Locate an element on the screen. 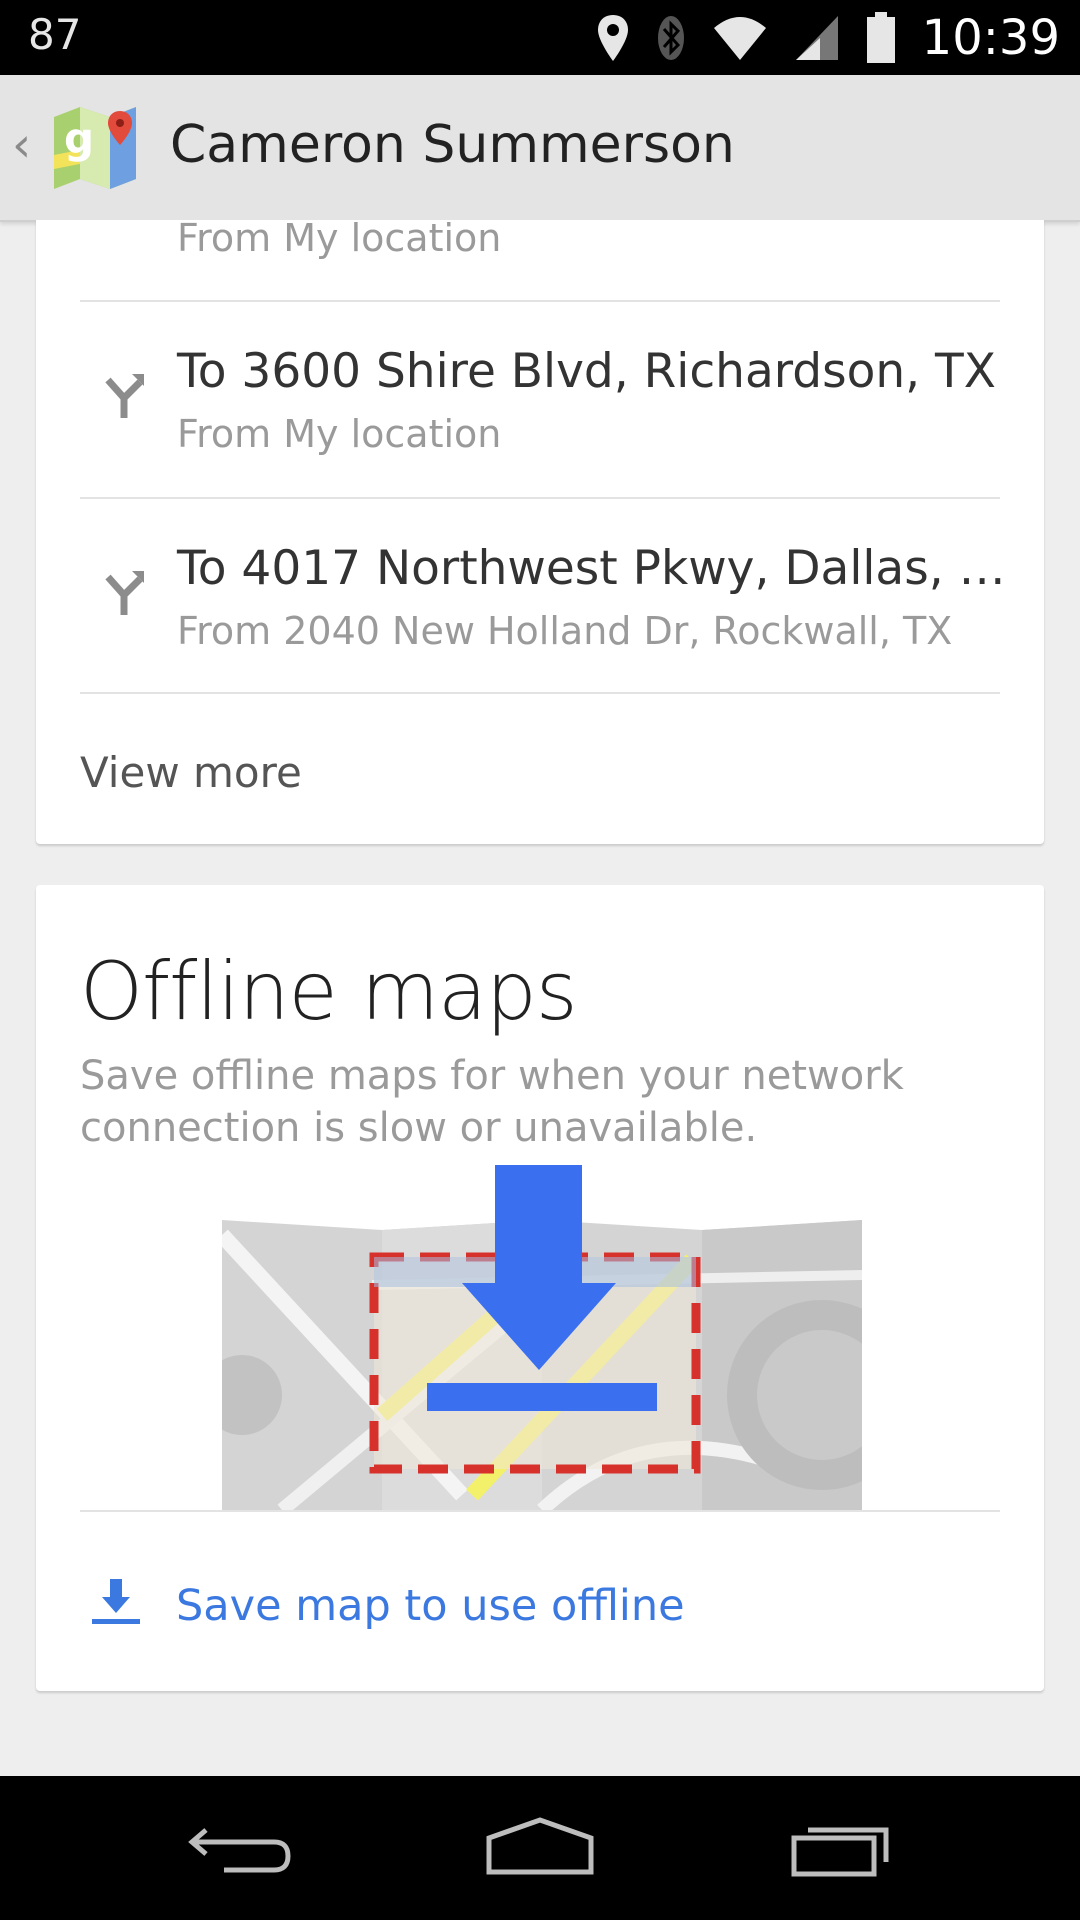  clock: 10:39 is located at coordinates (990, 38).